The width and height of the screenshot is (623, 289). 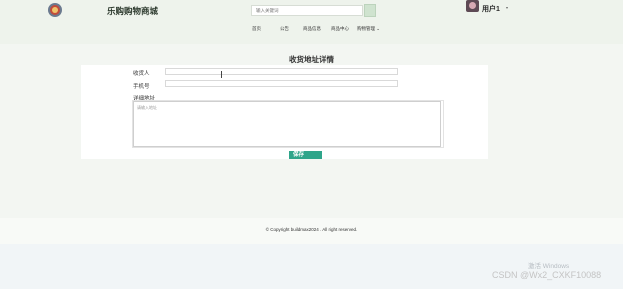 I want to click on csdn-watermark: CSDN @Wx2_CXKF10088, so click(x=547, y=275).